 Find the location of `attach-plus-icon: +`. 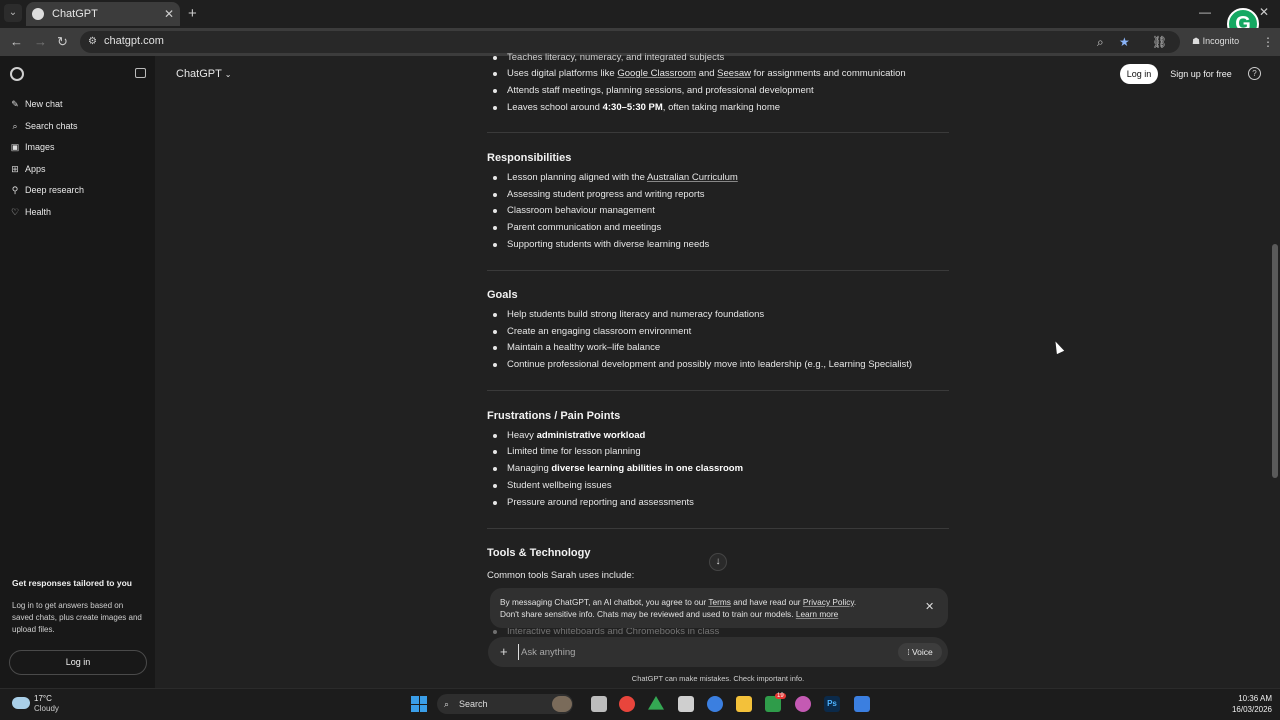

attach-plus-icon: + is located at coordinates (504, 651).